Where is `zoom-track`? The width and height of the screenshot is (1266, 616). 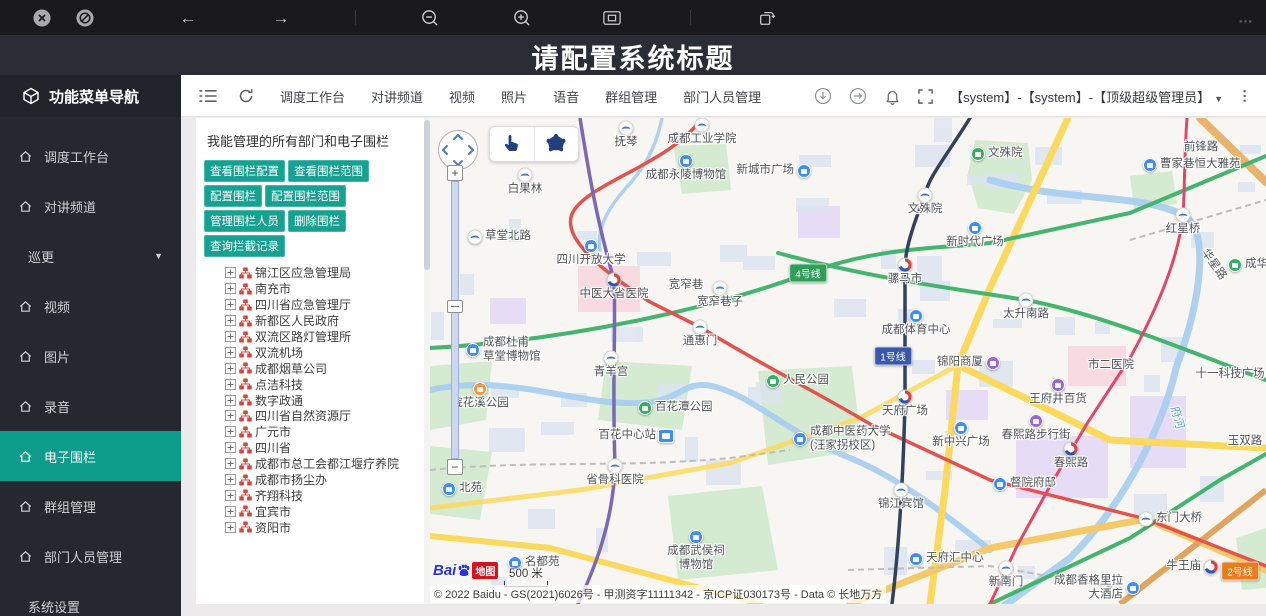
zoom-track is located at coordinates (455, 320).